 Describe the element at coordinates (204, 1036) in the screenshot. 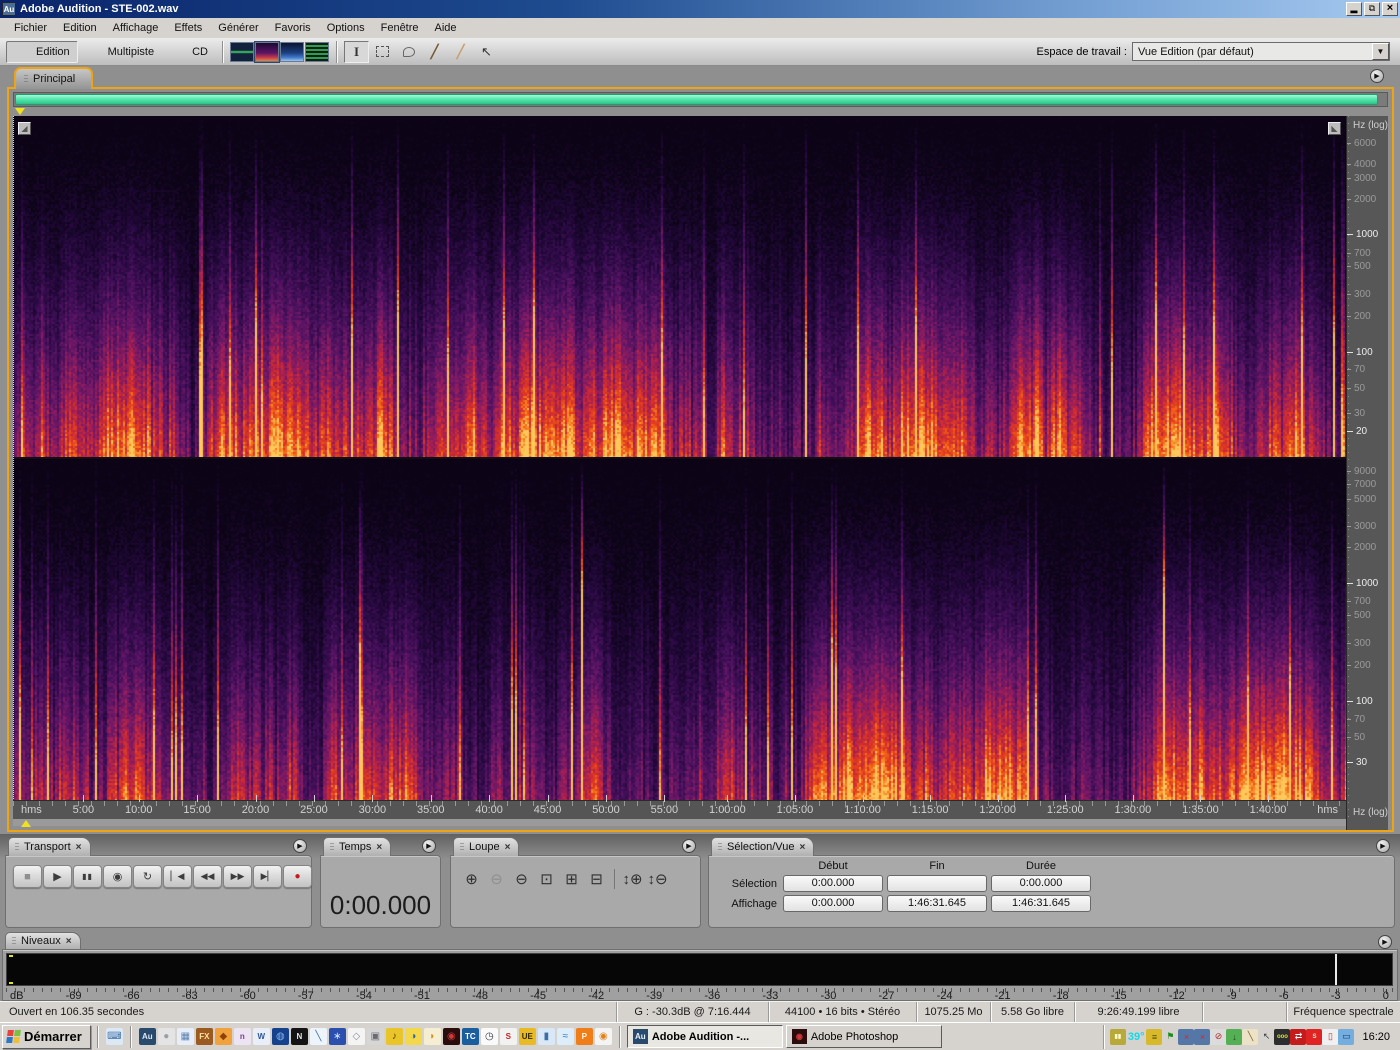

I see `fx-icon: FX` at that location.